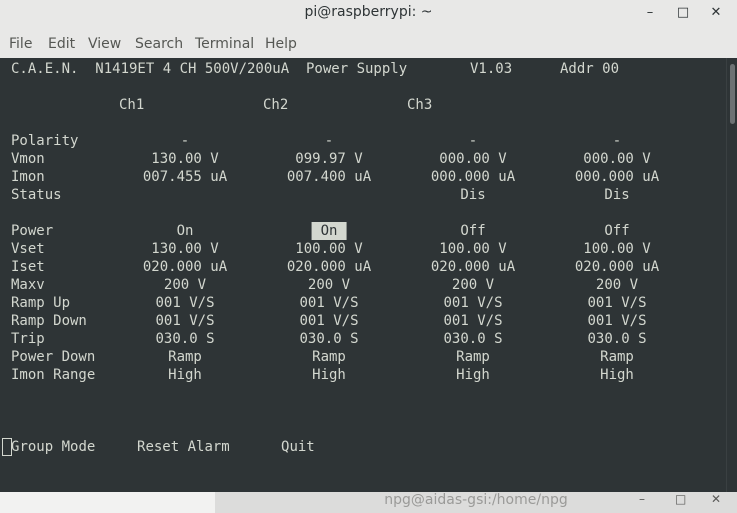 This screenshot has width=737, height=513. I want to click on menu-bar: File Edit View Search Terminal Help, so click(368, 44).